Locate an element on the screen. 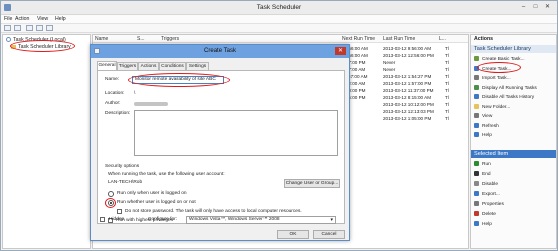 This screenshot has width=558, height=251. menu-view: View is located at coordinates (42, 19).